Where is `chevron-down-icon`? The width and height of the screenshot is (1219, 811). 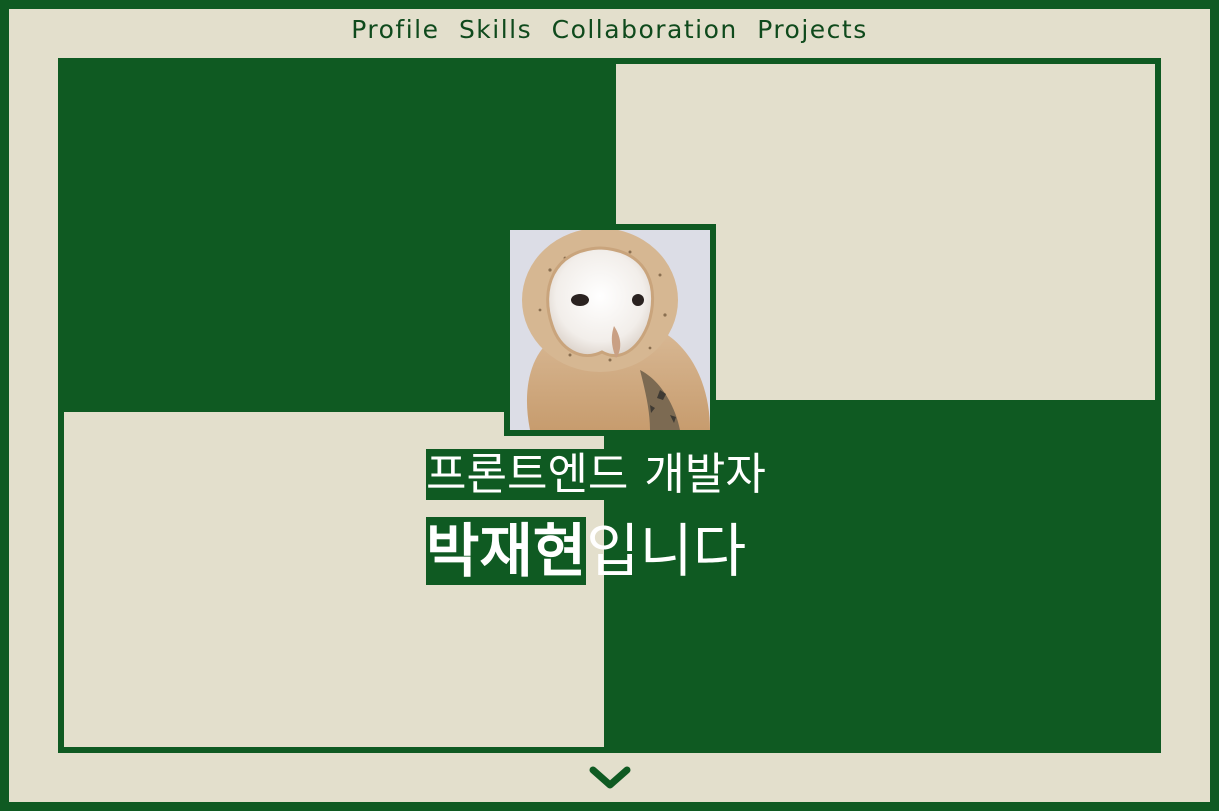
chevron-down-icon is located at coordinates (610, 779).